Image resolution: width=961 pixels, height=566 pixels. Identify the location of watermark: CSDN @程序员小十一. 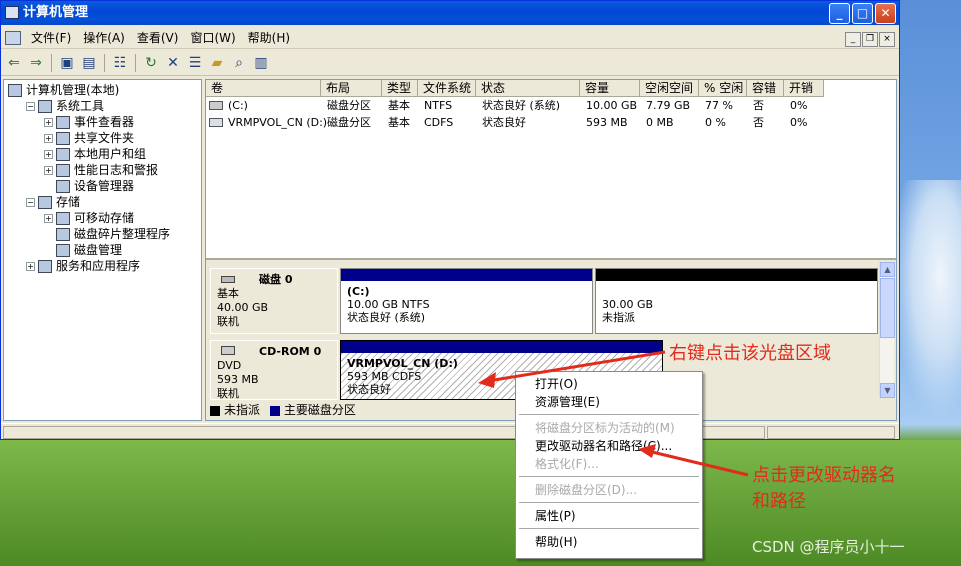
(828, 547).